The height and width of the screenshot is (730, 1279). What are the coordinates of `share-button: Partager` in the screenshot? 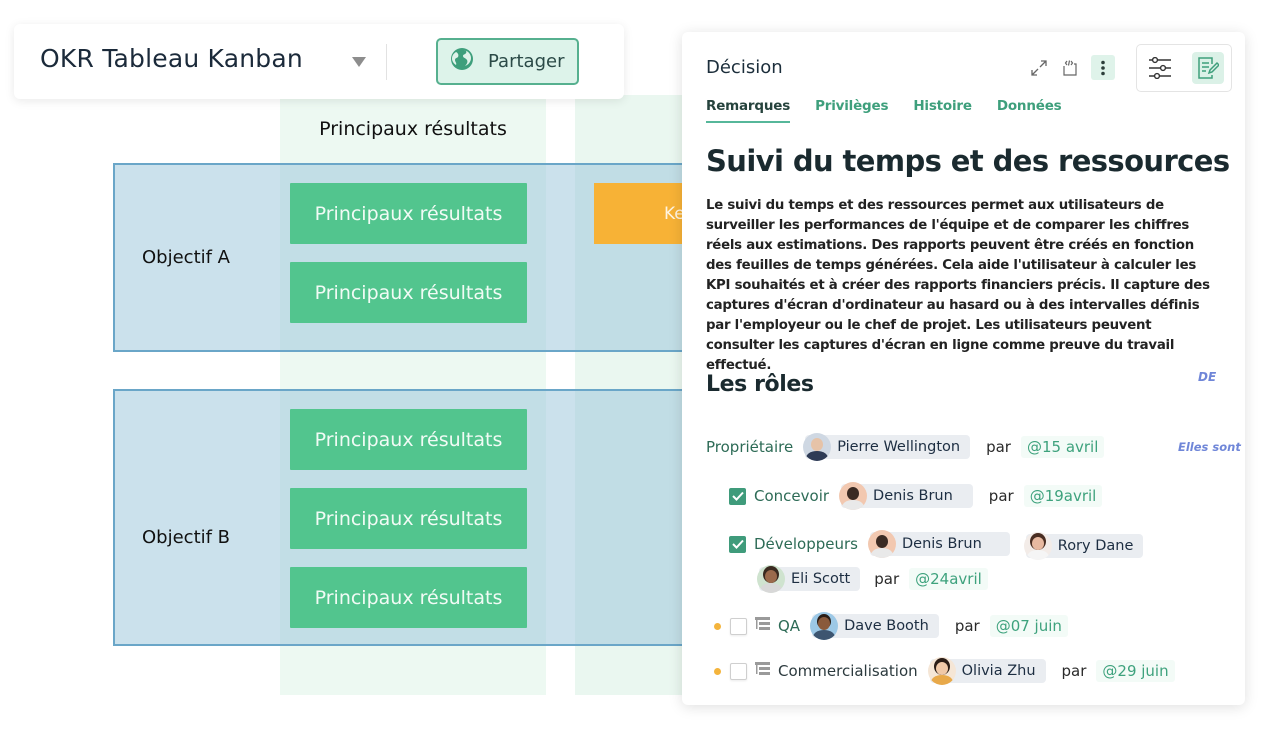 It's located at (507, 61).